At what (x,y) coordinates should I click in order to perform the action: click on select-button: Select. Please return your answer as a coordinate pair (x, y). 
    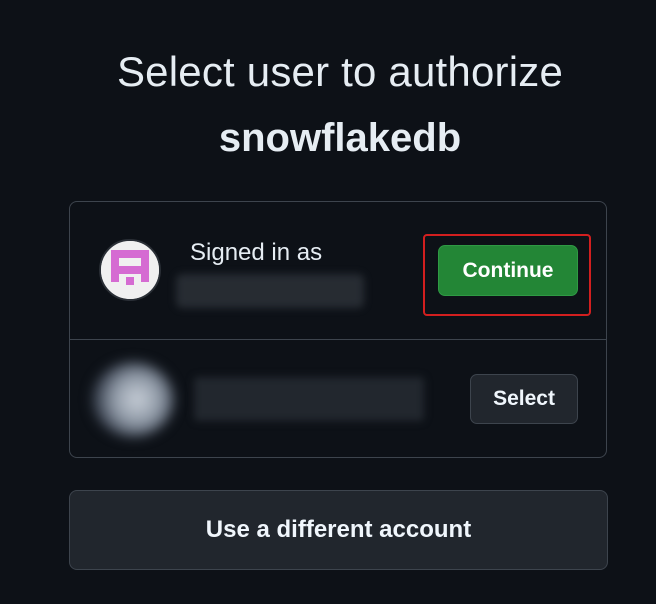
    Looking at the image, I should click on (524, 399).